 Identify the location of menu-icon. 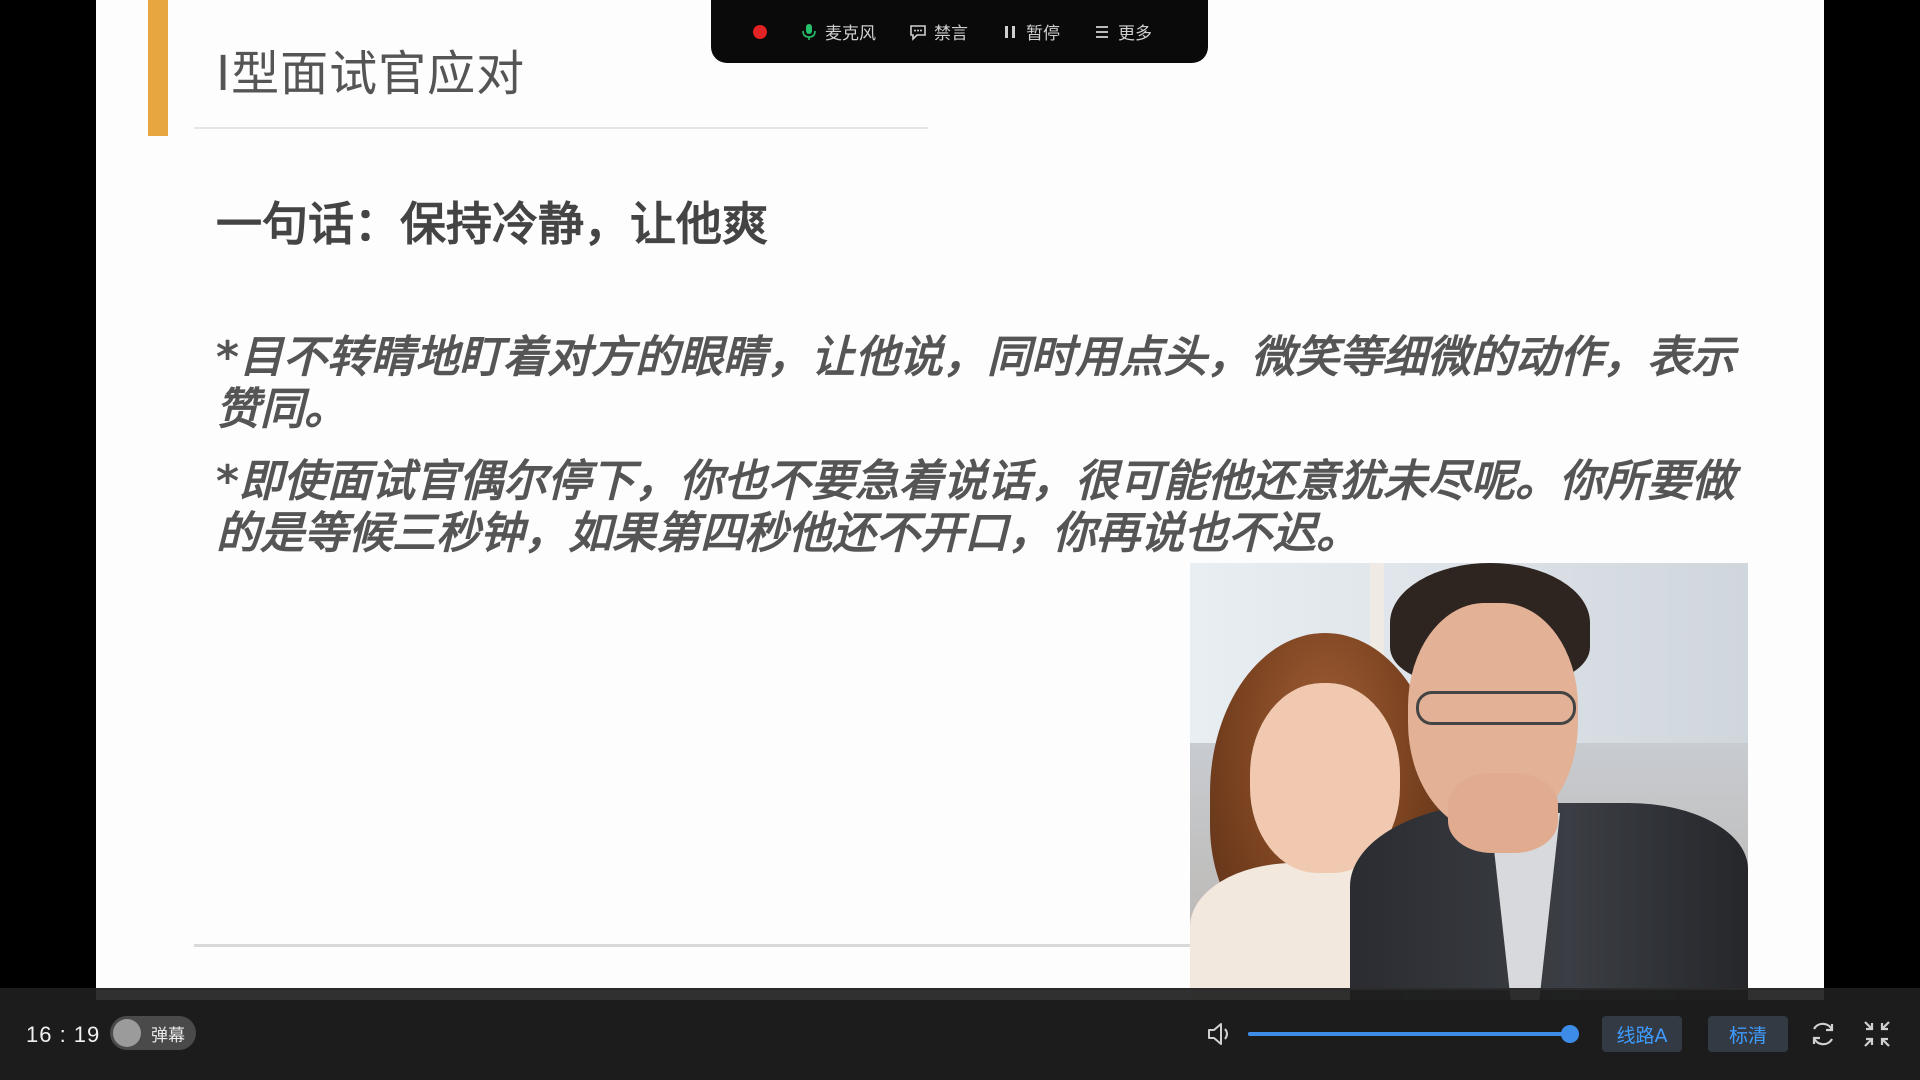
(1102, 31).